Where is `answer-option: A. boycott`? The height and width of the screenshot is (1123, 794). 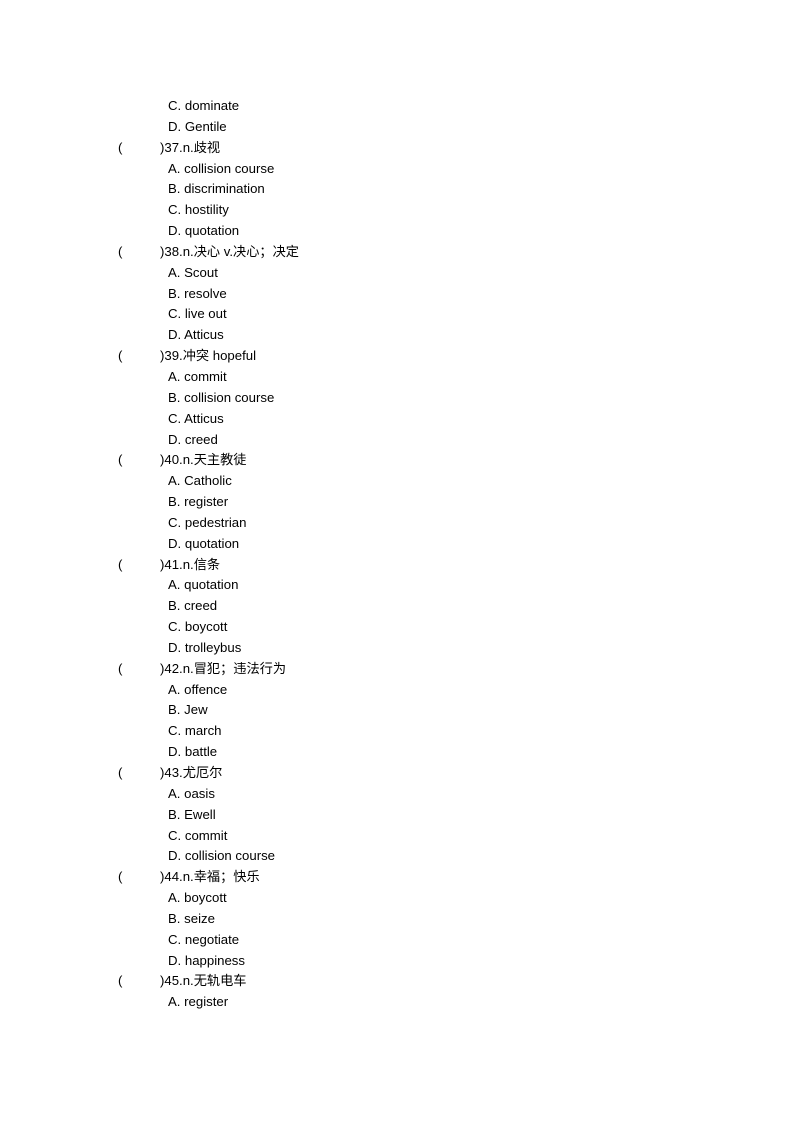
answer-option: A. boycott is located at coordinates (397, 898).